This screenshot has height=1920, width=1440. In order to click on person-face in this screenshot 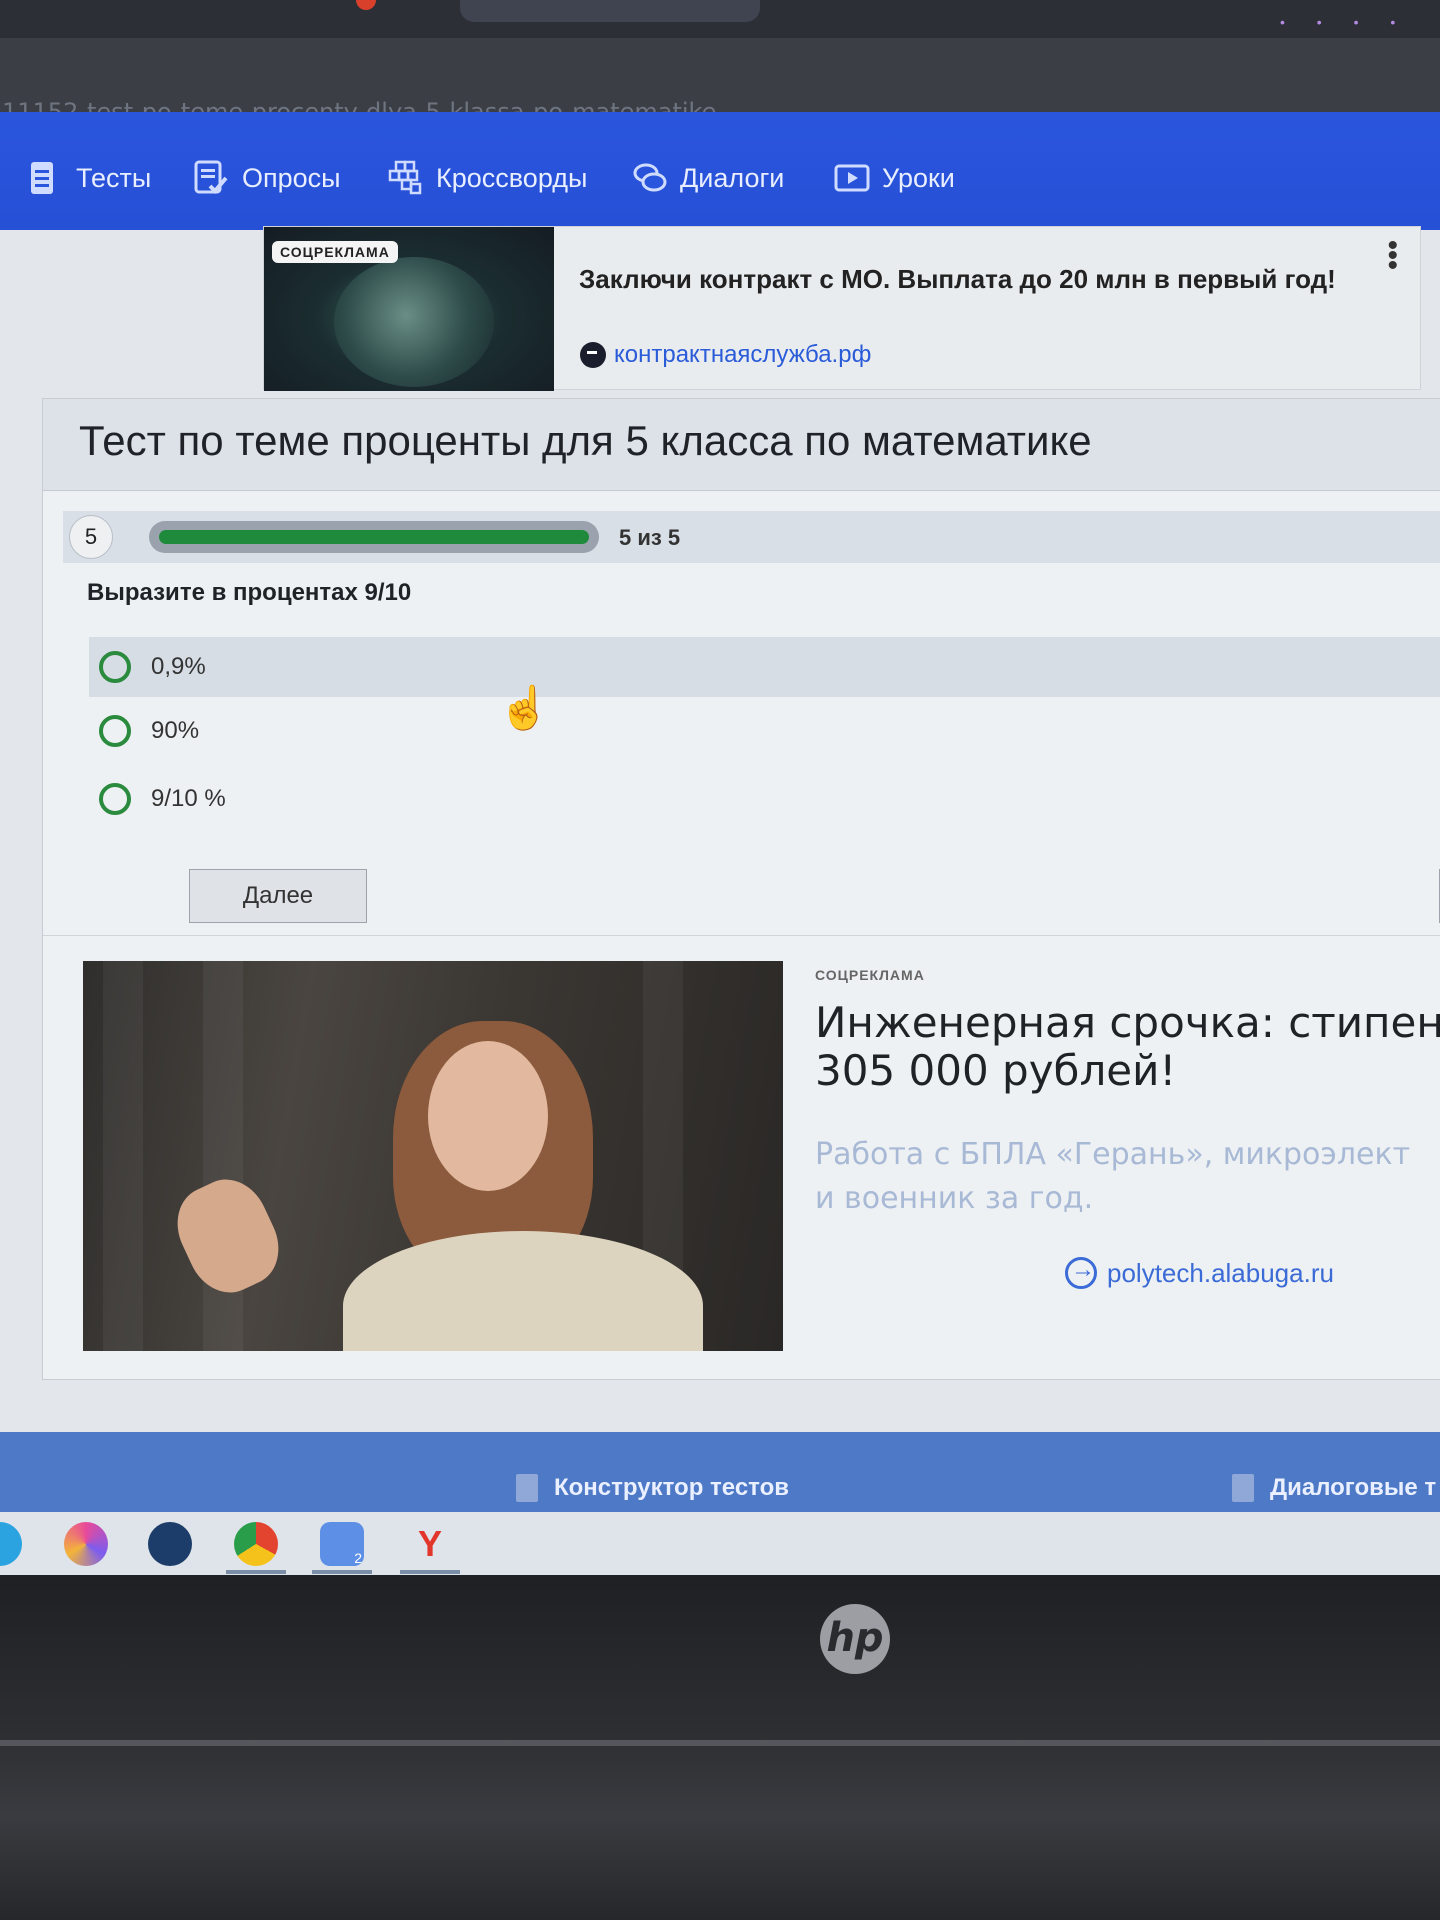, I will do `click(488, 1116)`.